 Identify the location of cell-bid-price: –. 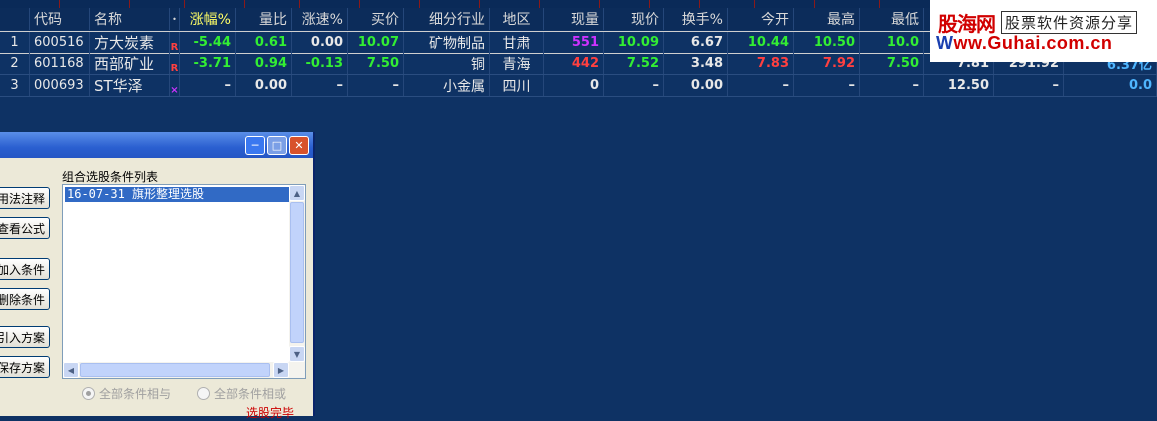
(376, 85).